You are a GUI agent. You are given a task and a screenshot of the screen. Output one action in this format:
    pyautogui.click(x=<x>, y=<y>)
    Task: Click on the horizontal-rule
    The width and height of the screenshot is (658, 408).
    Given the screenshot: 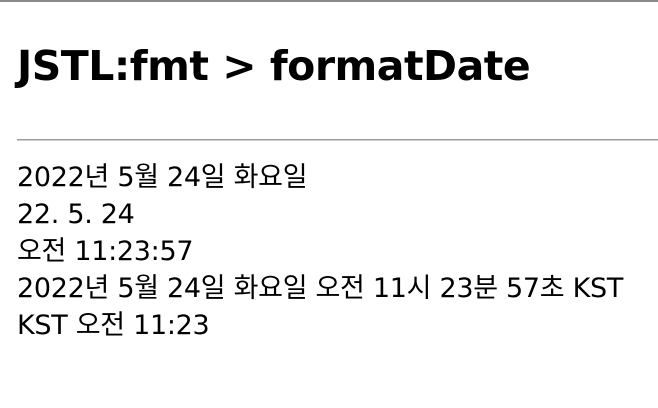 What is the action you would take?
    pyautogui.click(x=337, y=140)
    